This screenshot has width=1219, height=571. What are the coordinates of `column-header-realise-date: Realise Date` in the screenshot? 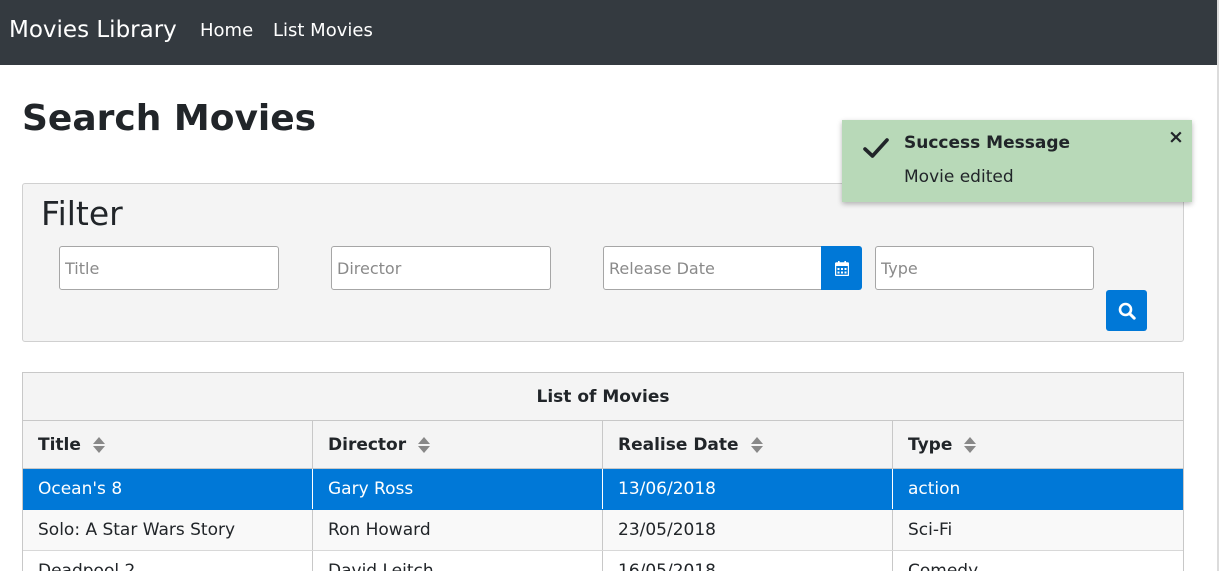 It's located at (748, 444).